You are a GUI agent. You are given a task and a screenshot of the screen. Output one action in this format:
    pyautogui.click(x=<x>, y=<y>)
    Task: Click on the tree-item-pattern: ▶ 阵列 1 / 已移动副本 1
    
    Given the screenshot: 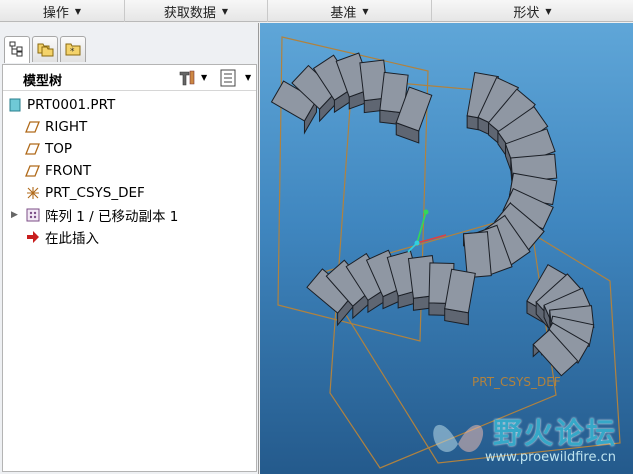 What is the action you would take?
    pyautogui.click(x=94, y=215)
    